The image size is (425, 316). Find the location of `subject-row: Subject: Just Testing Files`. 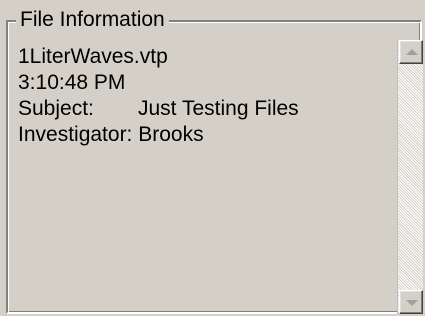

subject-row: Subject: Just Testing Files is located at coordinates (203, 109).